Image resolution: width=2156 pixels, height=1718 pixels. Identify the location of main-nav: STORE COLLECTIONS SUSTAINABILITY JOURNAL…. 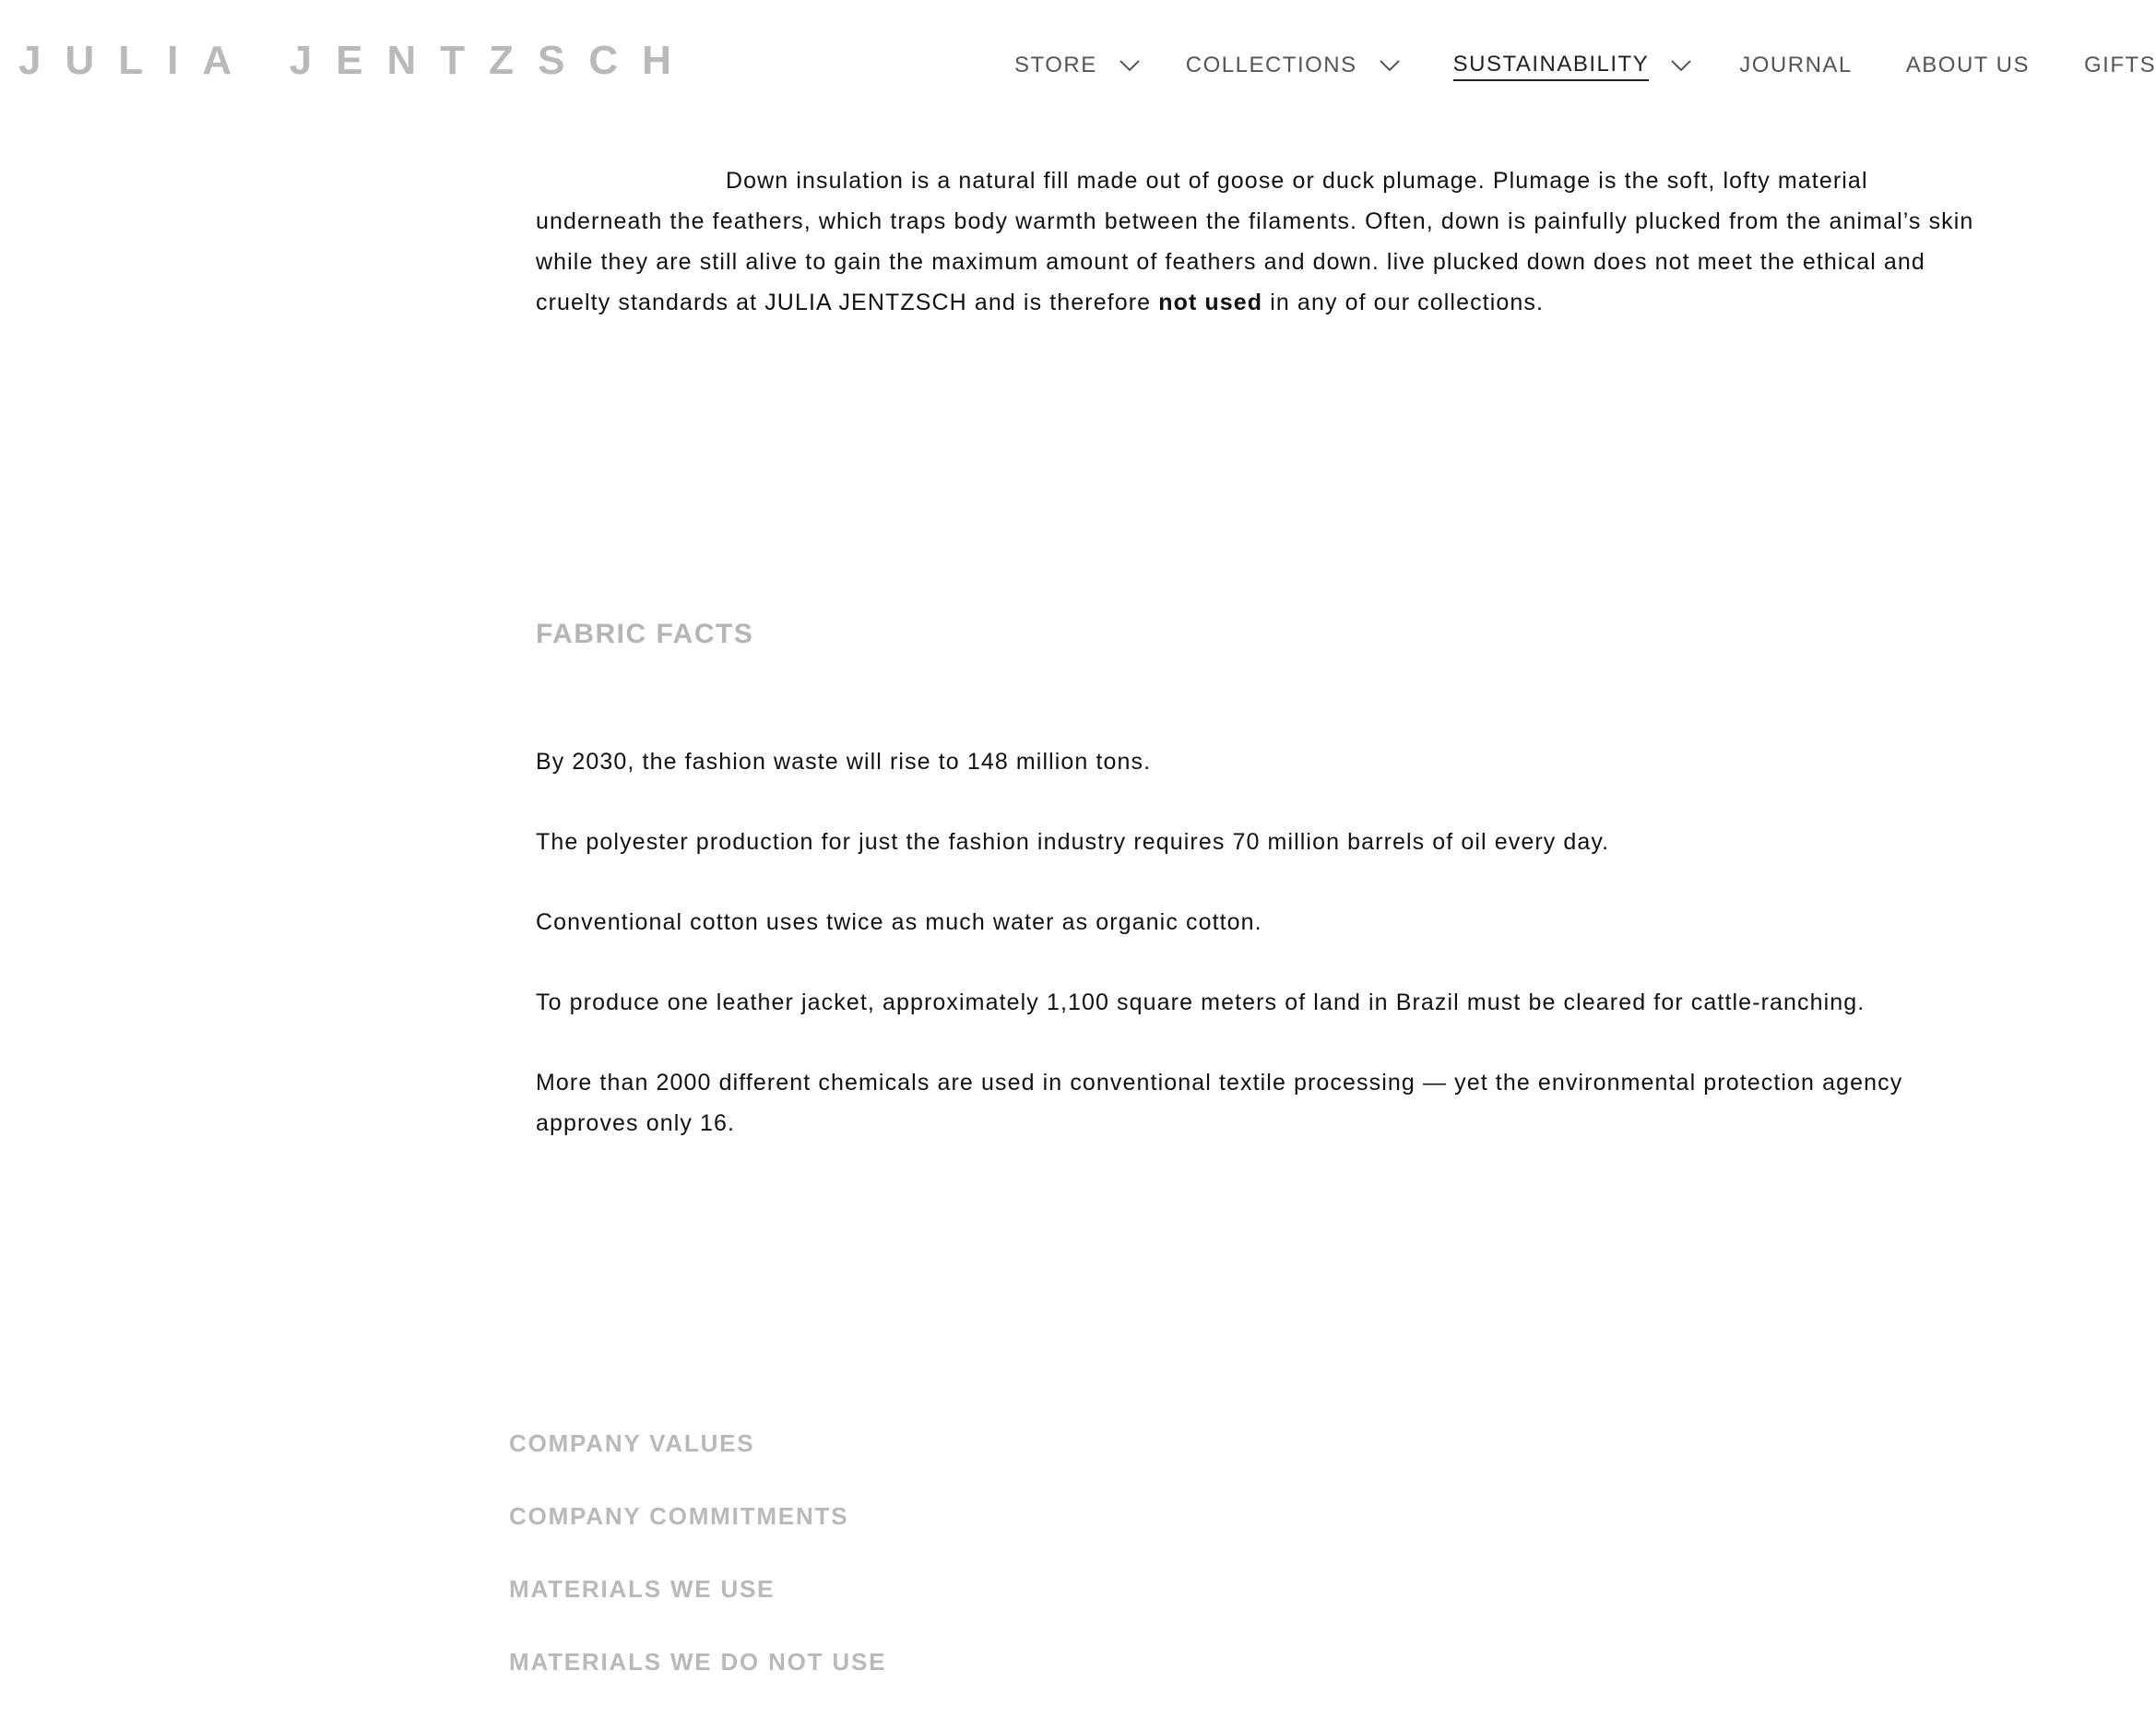
(1585, 65).